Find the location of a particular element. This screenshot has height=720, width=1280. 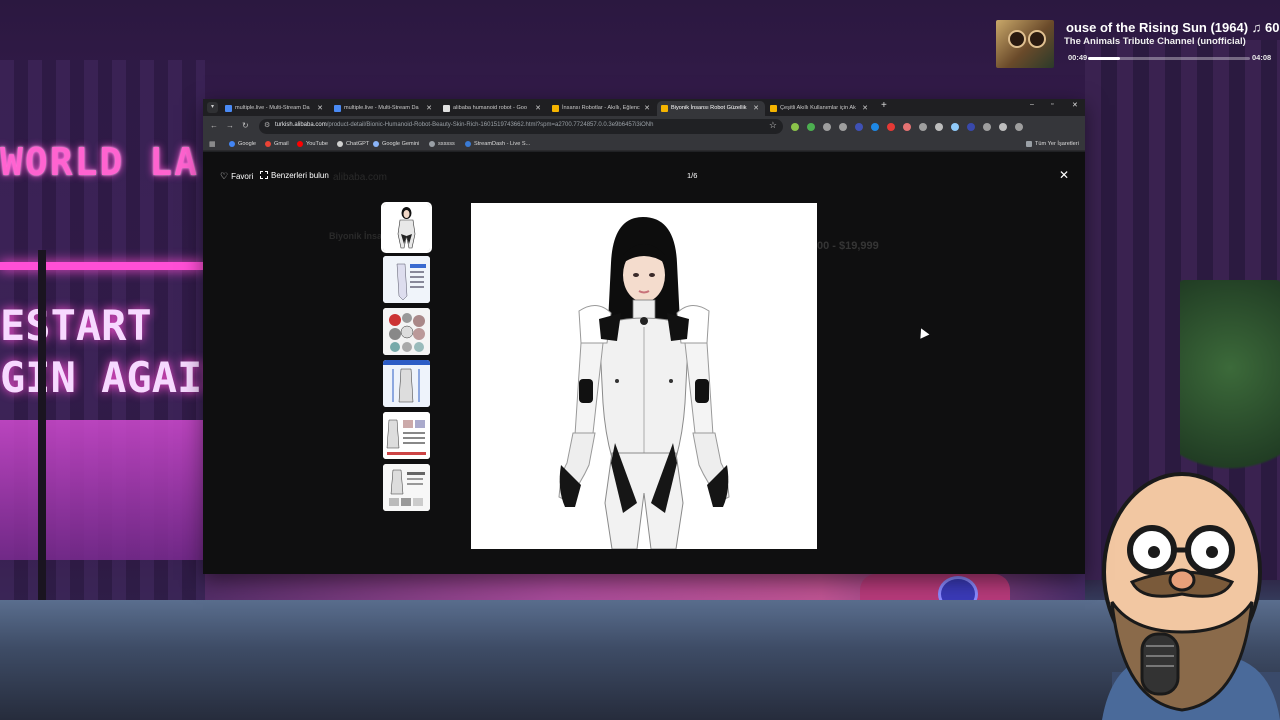

image-search-icon is located at coordinates (264, 175).